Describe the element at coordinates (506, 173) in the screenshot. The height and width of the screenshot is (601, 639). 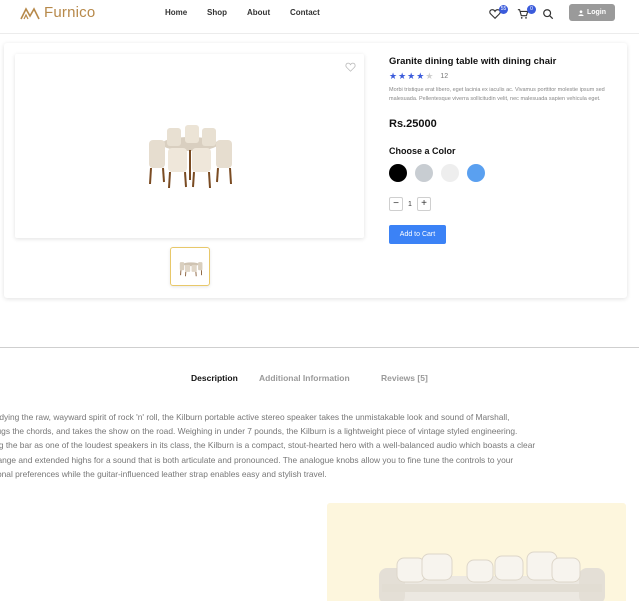
I see `color-swatches` at that location.